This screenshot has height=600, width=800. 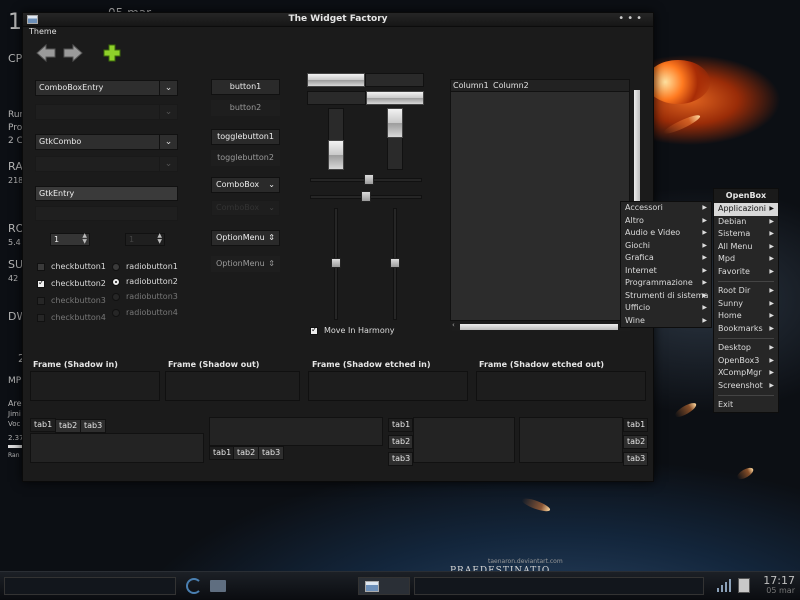 I want to click on optionmenu2: OptionMenu ⇕, so click(x=245, y=264).